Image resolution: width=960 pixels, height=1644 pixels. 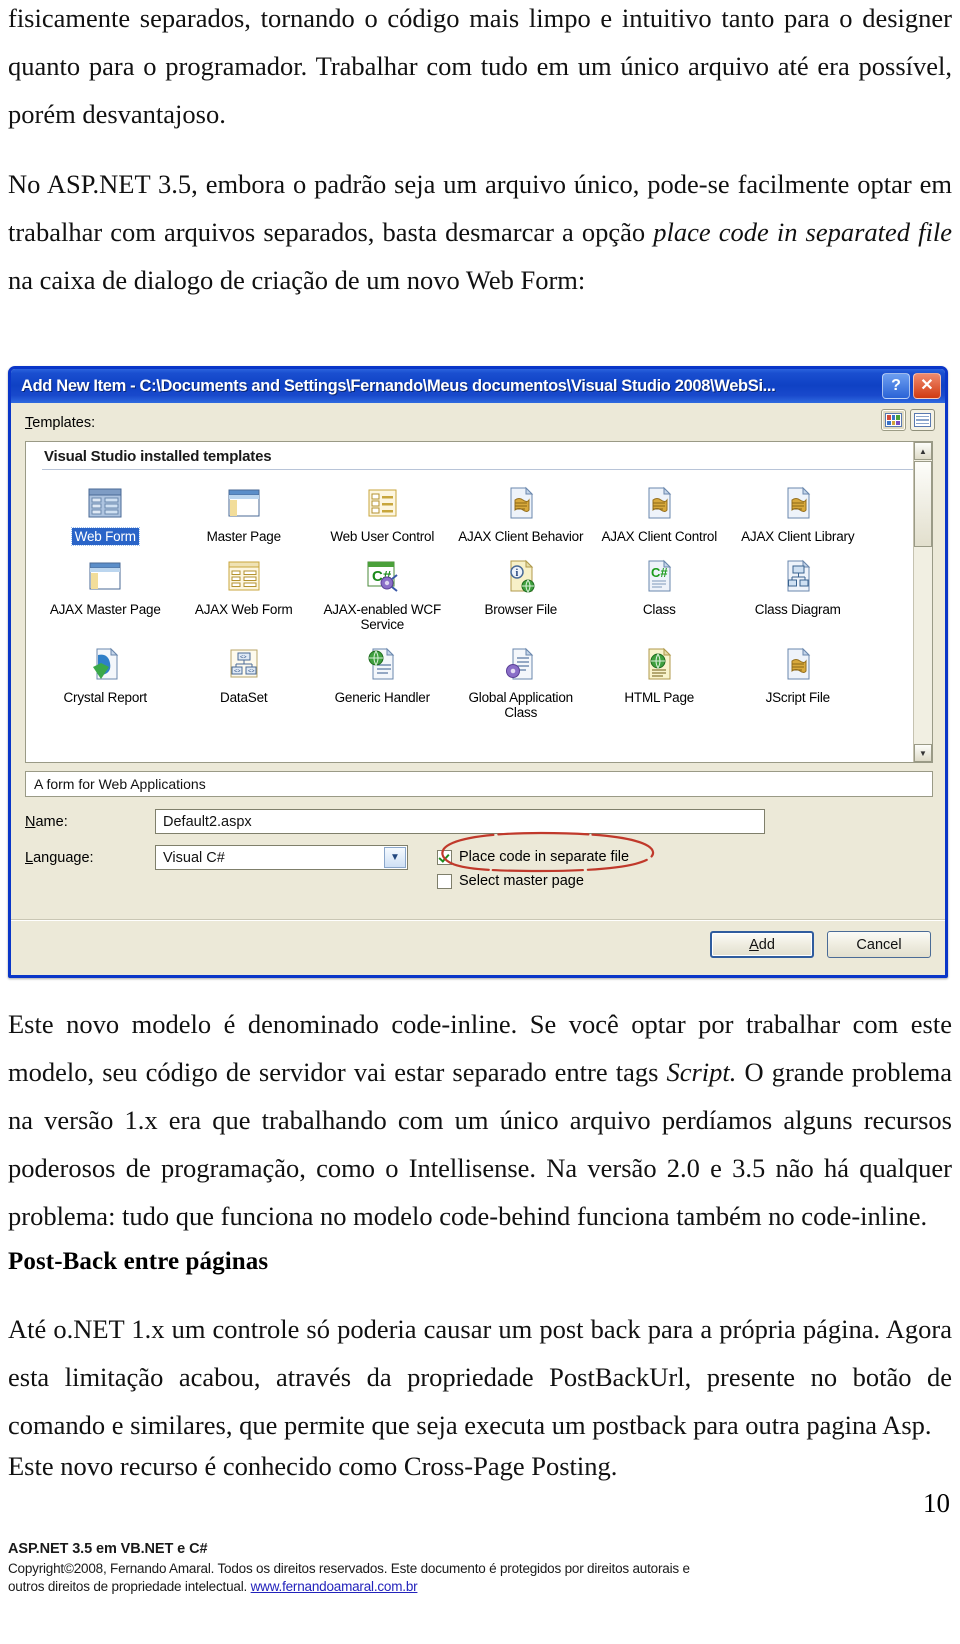 I want to click on template-label: Crystal Report, so click(x=105, y=697).